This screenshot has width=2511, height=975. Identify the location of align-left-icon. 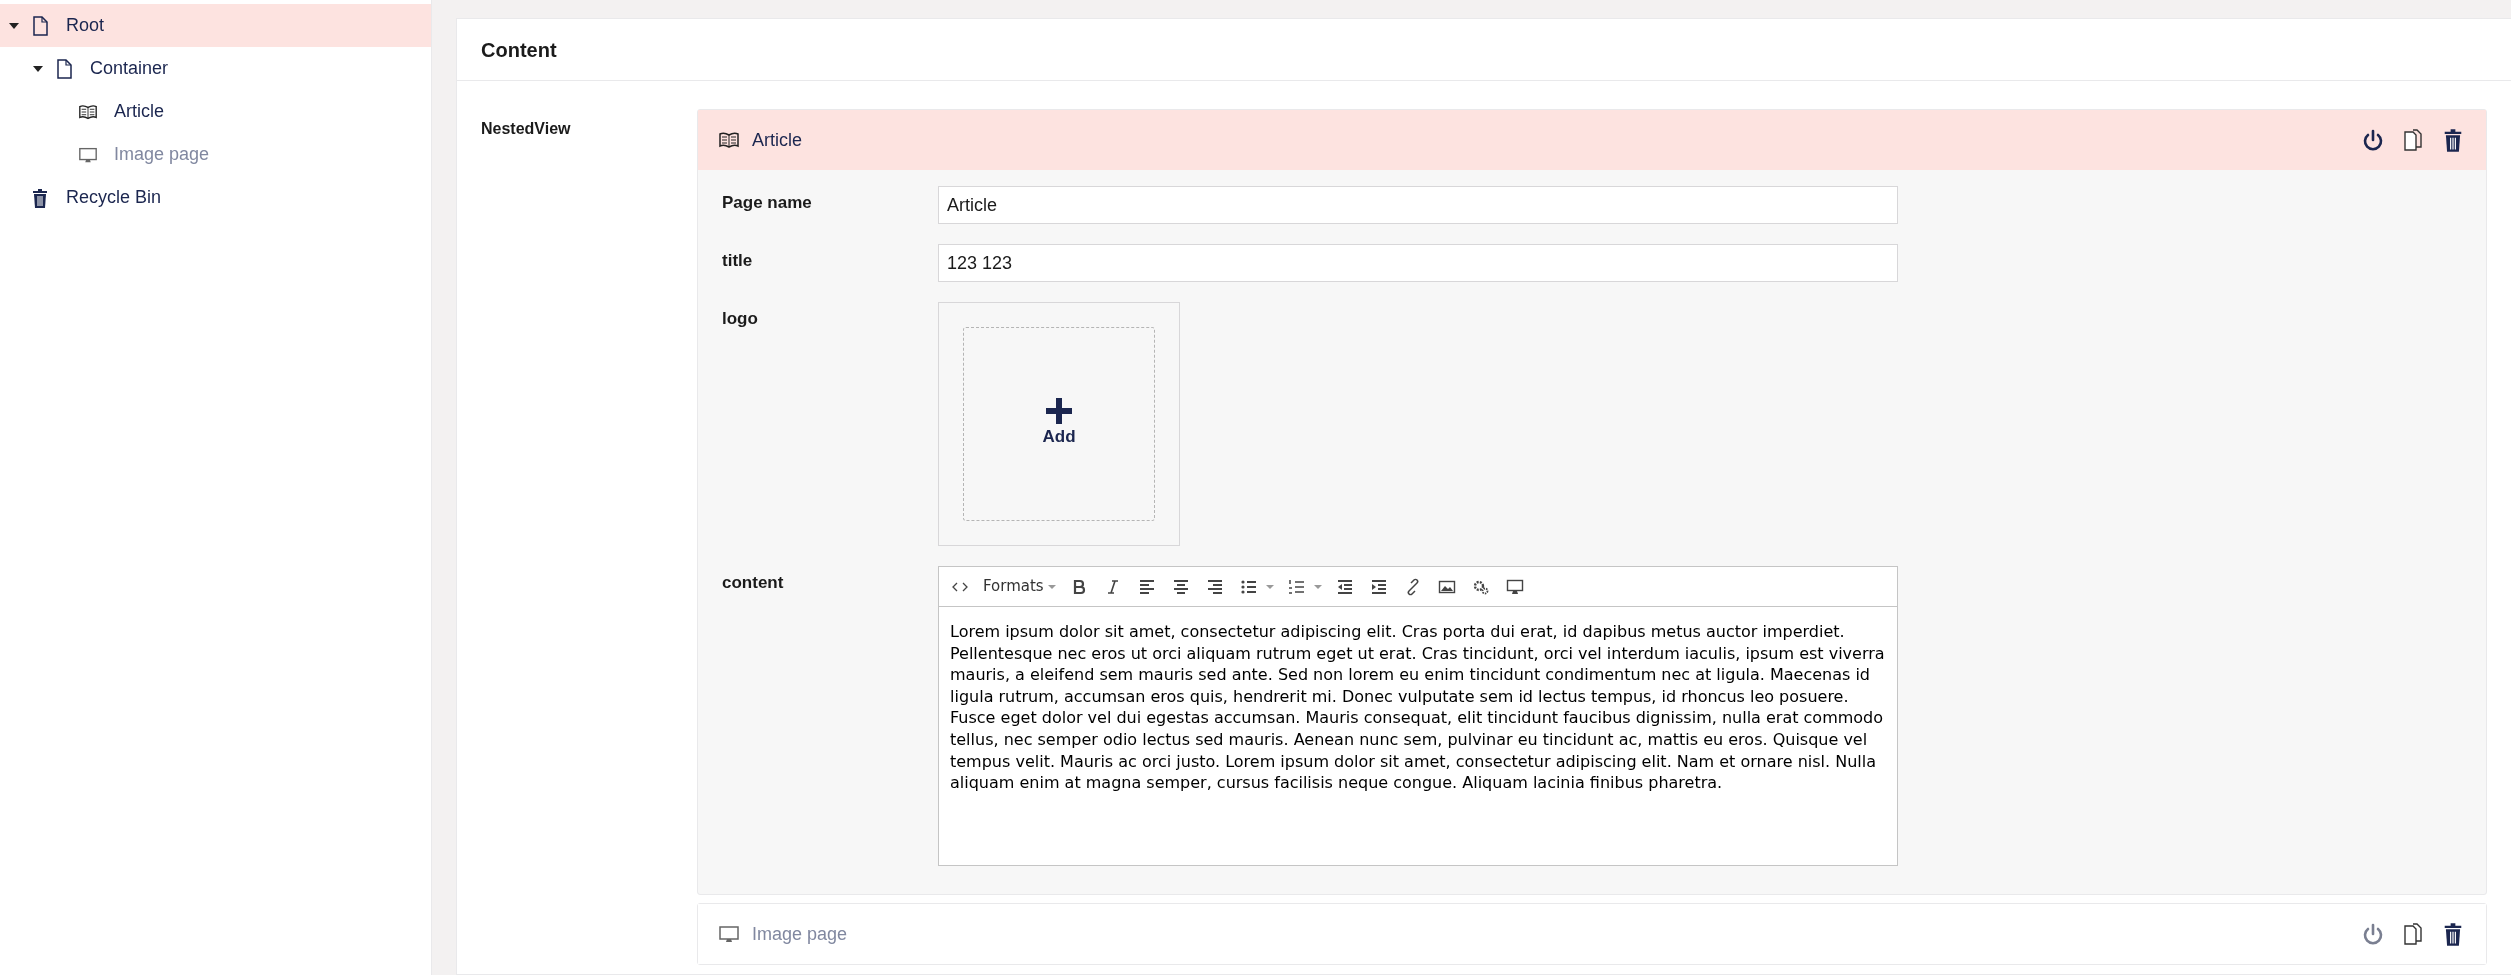
(1146, 586).